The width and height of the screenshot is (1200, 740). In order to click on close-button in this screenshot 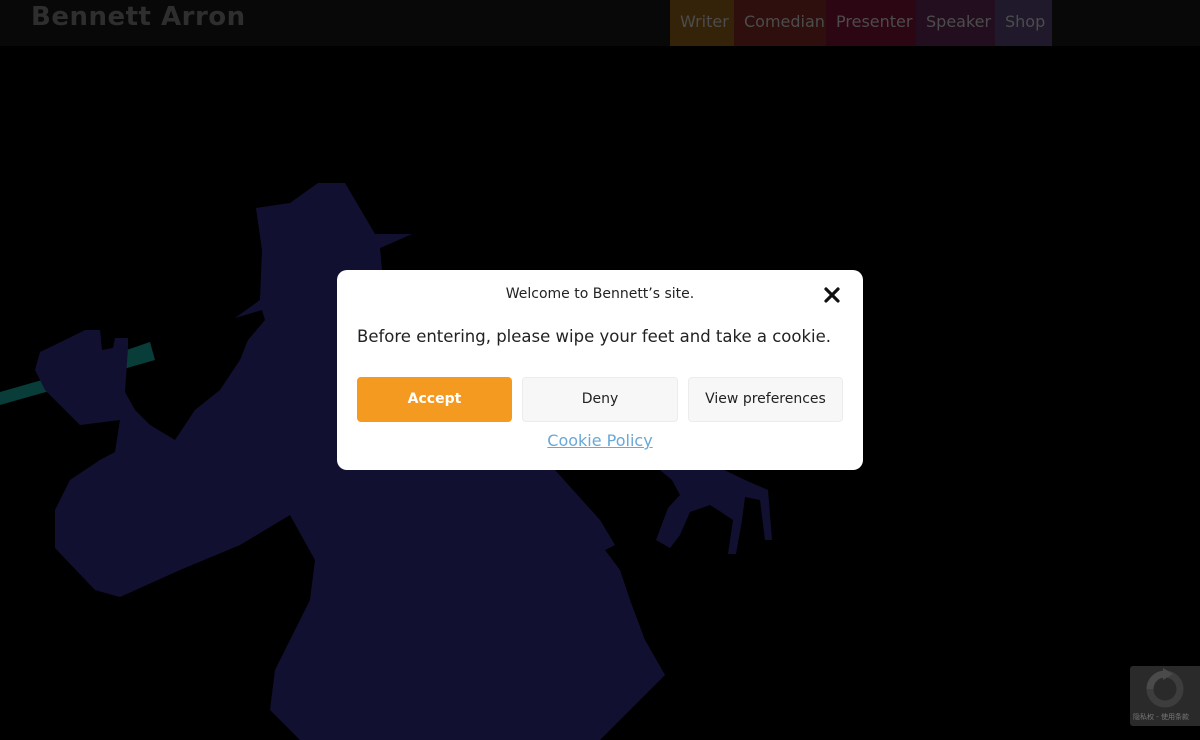, I will do `click(832, 295)`.